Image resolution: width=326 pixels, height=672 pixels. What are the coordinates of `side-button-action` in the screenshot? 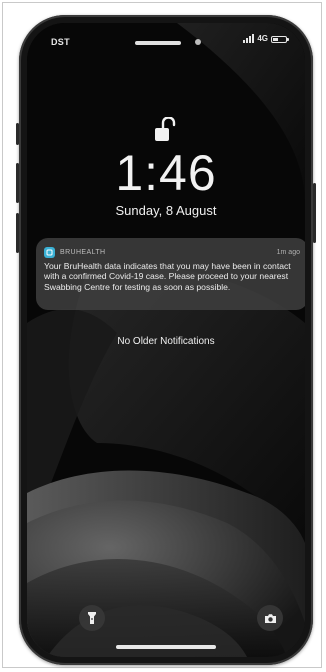 It's located at (17, 134).